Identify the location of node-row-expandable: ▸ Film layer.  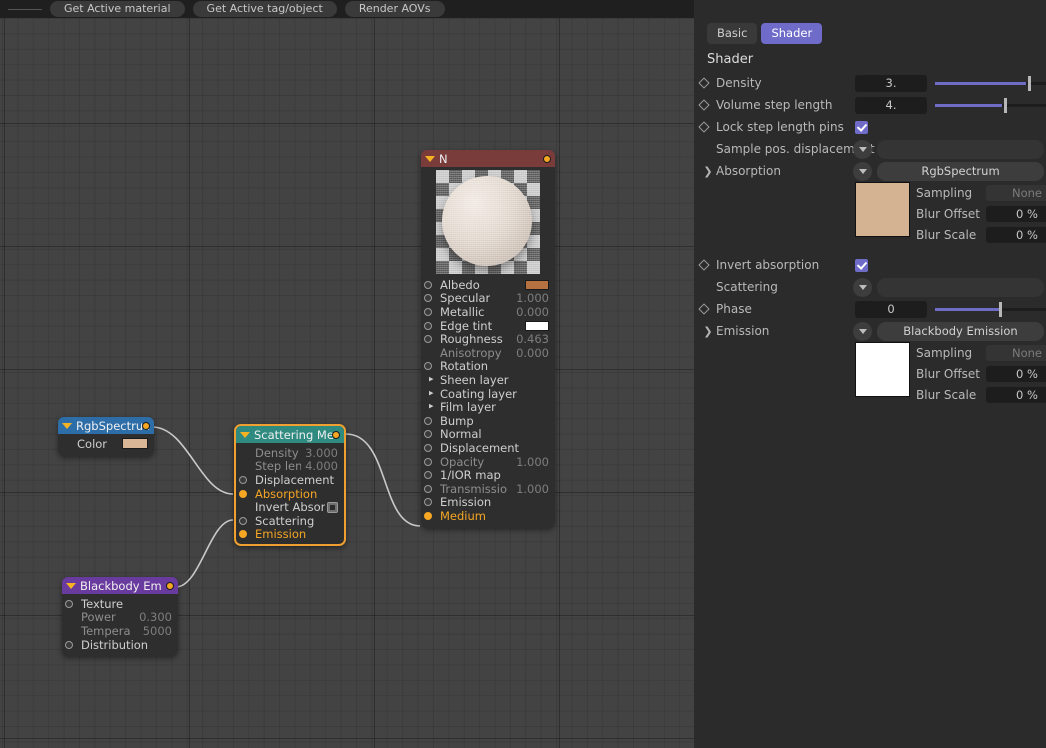
(488, 407).